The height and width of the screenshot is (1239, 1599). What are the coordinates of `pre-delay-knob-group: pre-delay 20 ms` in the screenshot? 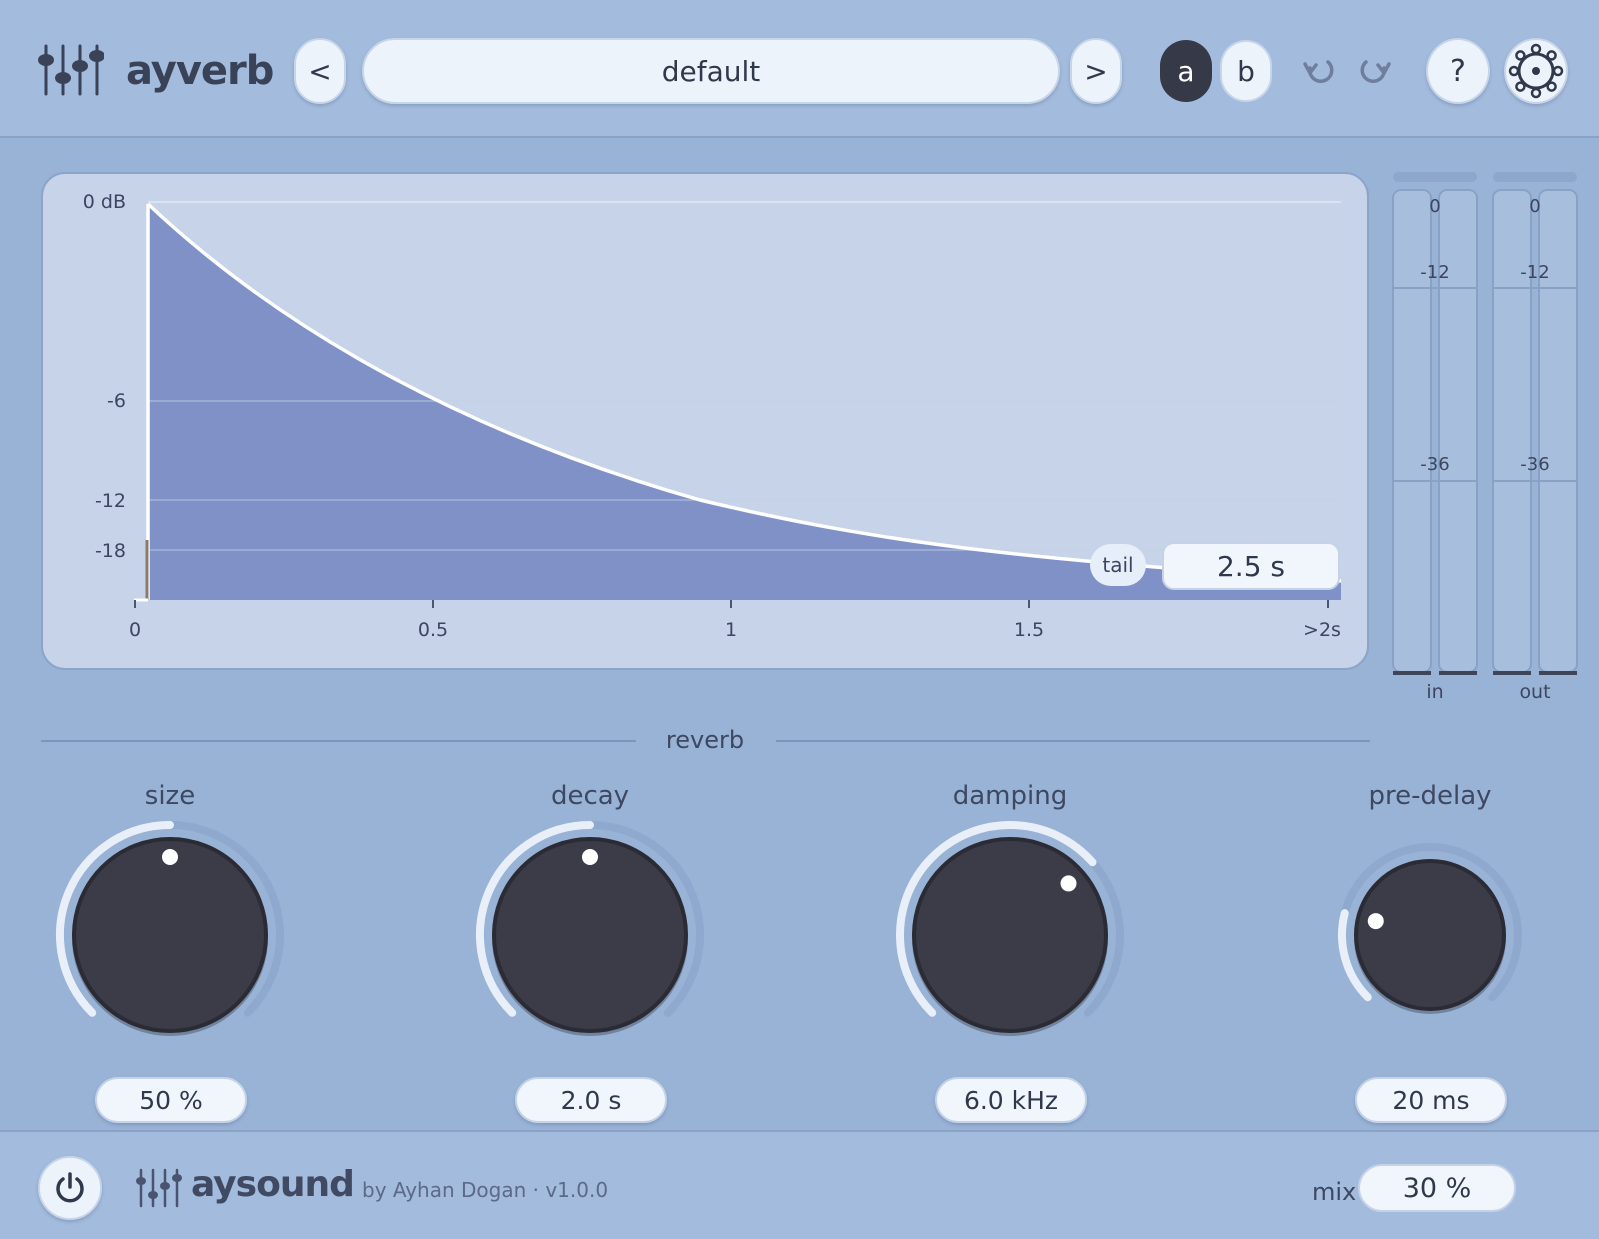 It's located at (1430, 955).